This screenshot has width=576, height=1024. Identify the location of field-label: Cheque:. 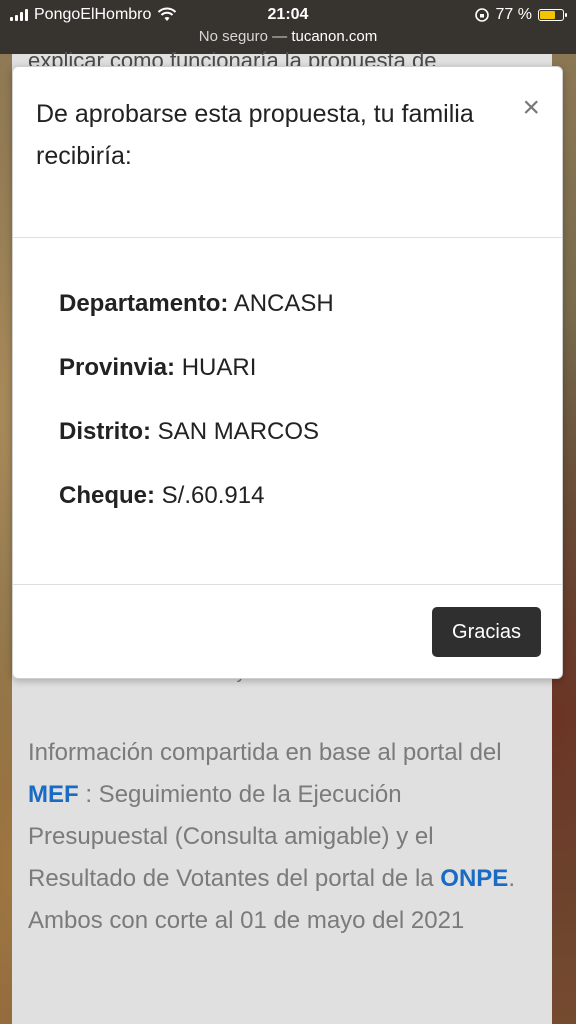
(107, 495).